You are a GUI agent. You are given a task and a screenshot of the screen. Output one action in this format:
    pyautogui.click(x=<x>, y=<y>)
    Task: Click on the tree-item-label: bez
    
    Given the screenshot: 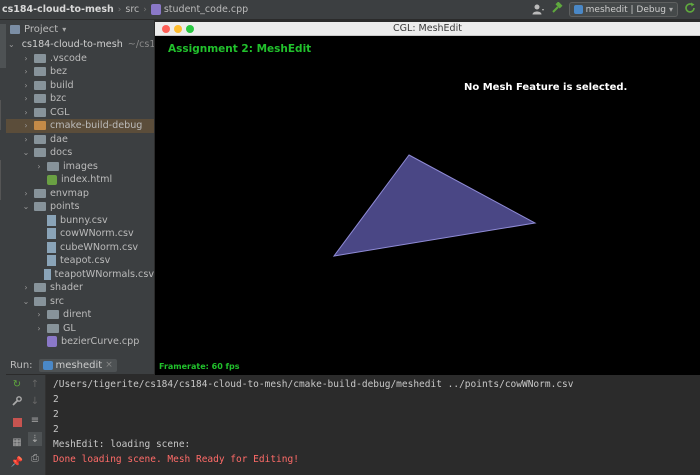 What is the action you would take?
    pyautogui.click(x=59, y=72)
    